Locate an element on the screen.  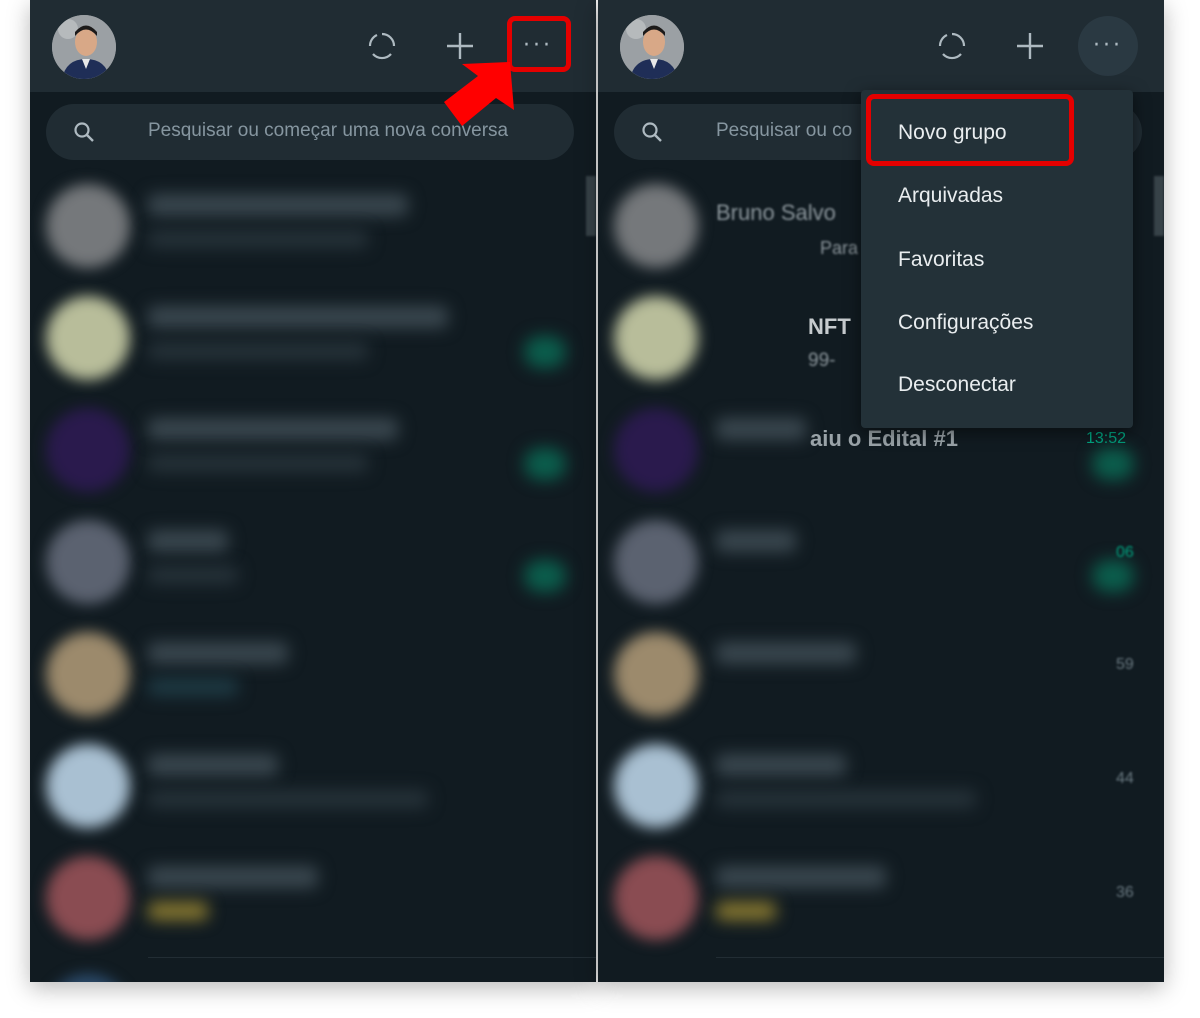
chat-time: 36 is located at coordinates (1125, 892).